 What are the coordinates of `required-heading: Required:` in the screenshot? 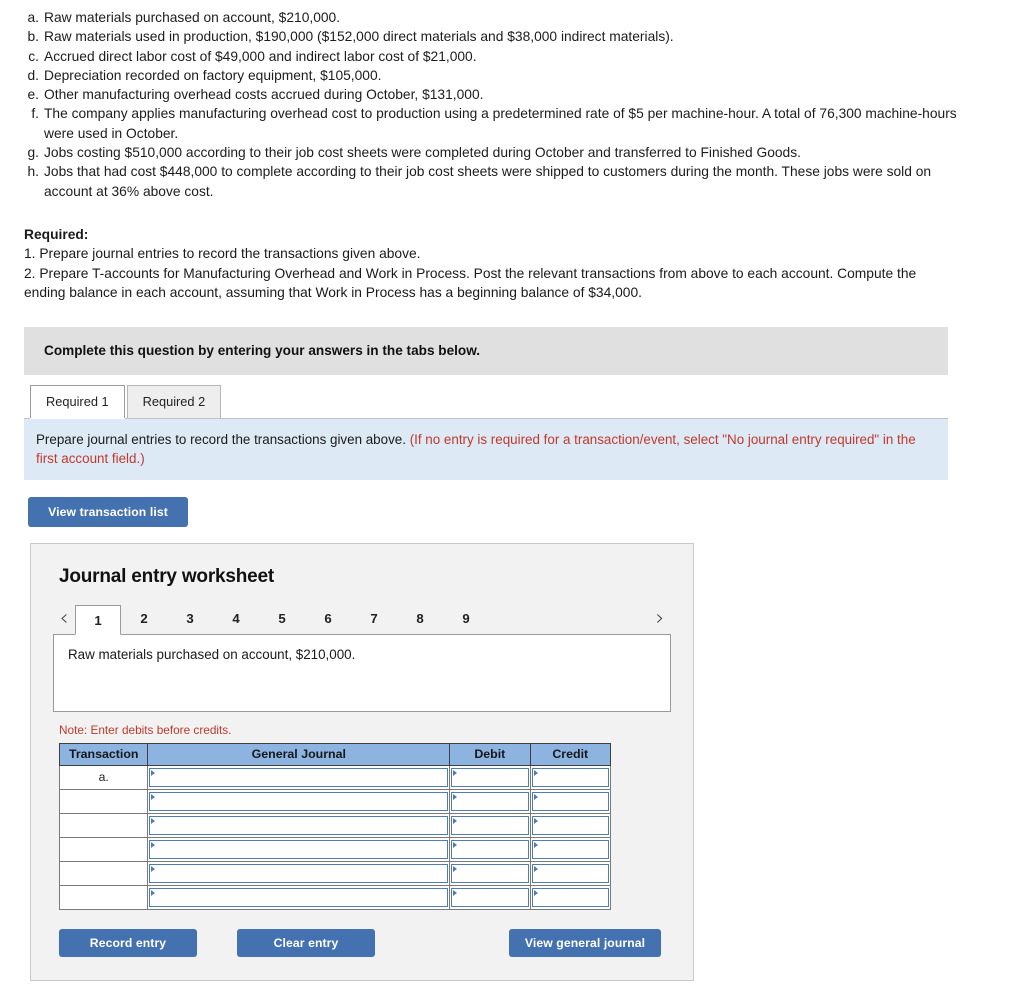 It's located at (56, 234).